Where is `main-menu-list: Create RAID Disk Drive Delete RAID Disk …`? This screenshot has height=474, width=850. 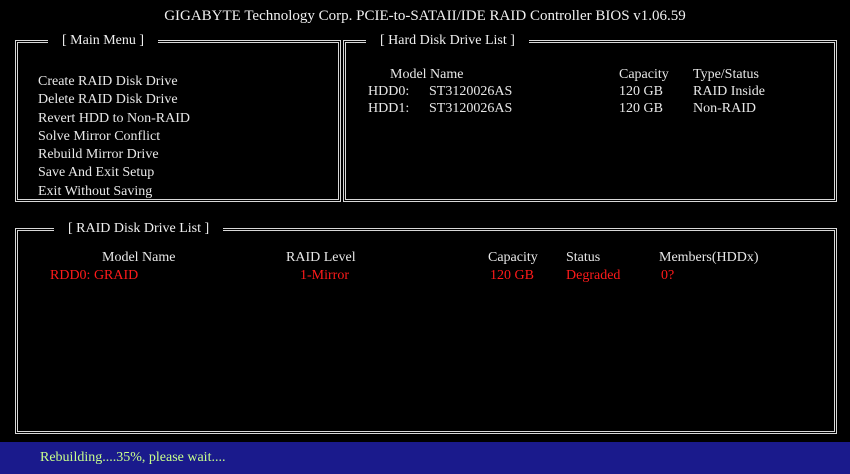
main-menu-list: Create RAID Disk Drive Delete RAID Disk … is located at coordinates (114, 137).